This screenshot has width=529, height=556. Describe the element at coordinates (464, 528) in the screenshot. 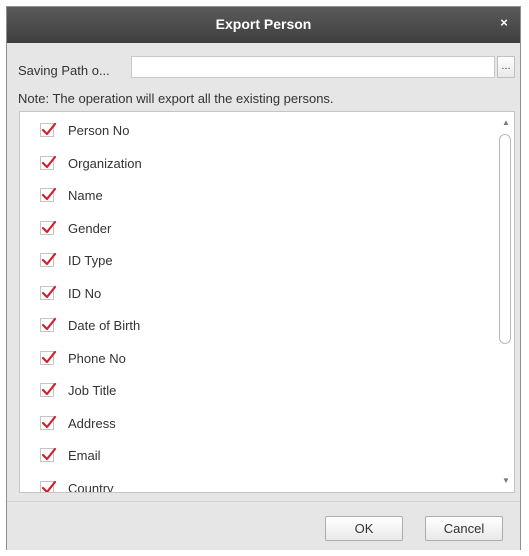

I see `cancel-button: Cancel` at that location.